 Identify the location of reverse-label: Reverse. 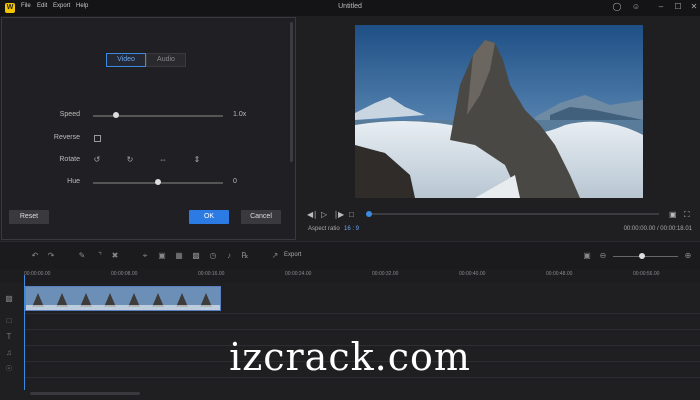
(66, 137).